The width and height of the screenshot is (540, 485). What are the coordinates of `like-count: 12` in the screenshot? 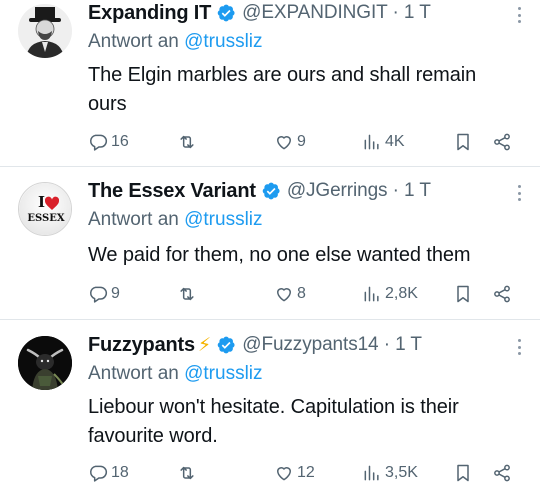 It's located at (306, 472).